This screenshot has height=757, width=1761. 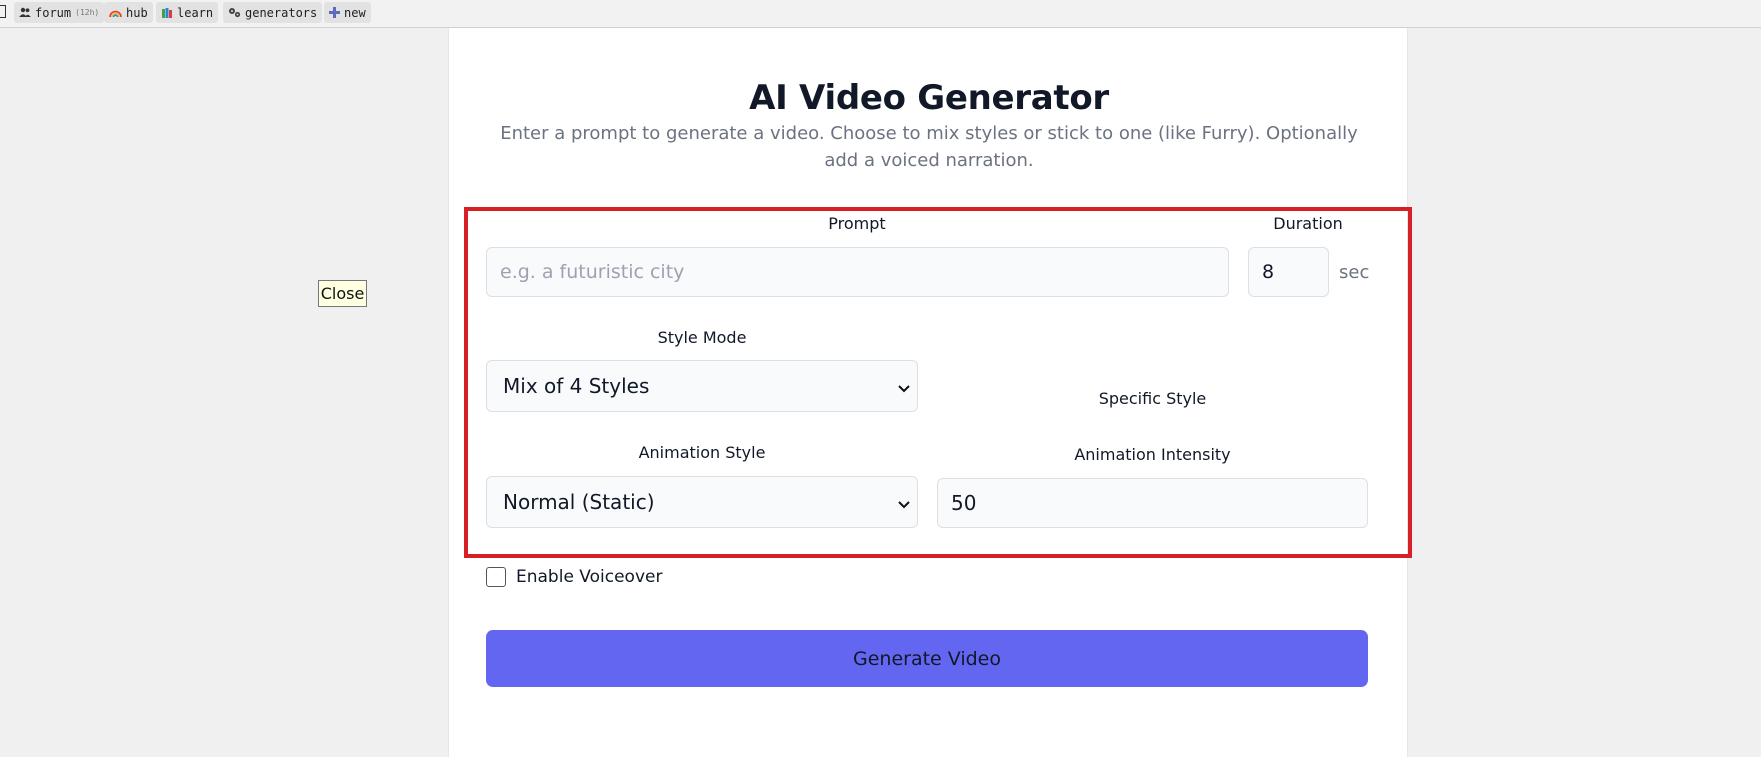 I want to click on window-edge-icon, so click(x=3, y=11).